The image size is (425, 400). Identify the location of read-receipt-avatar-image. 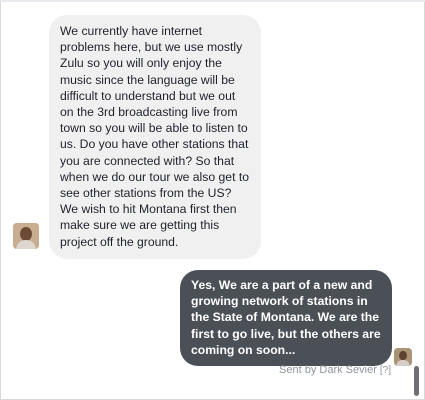
(403, 357).